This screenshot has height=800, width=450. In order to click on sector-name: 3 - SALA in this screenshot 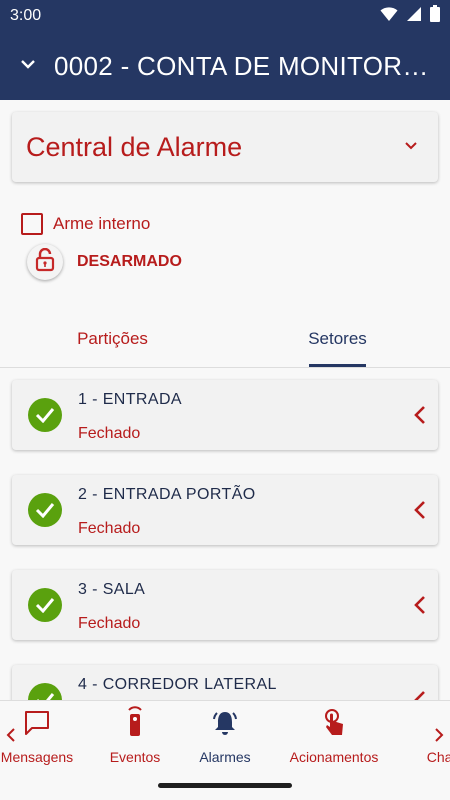, I will do `click(112, 589)`.